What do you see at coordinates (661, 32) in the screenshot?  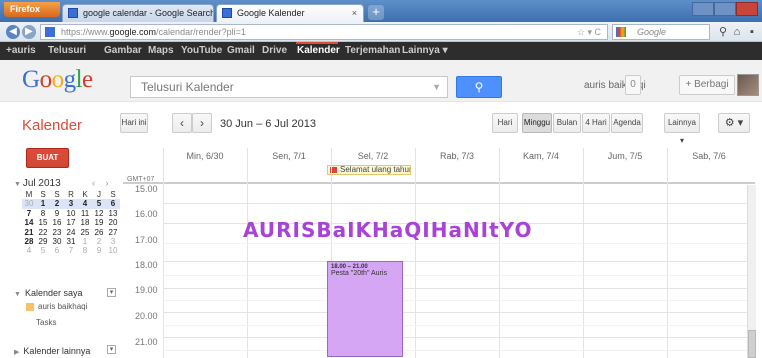 I see `browser-search-box: Google` at bounding box center [661, 32].